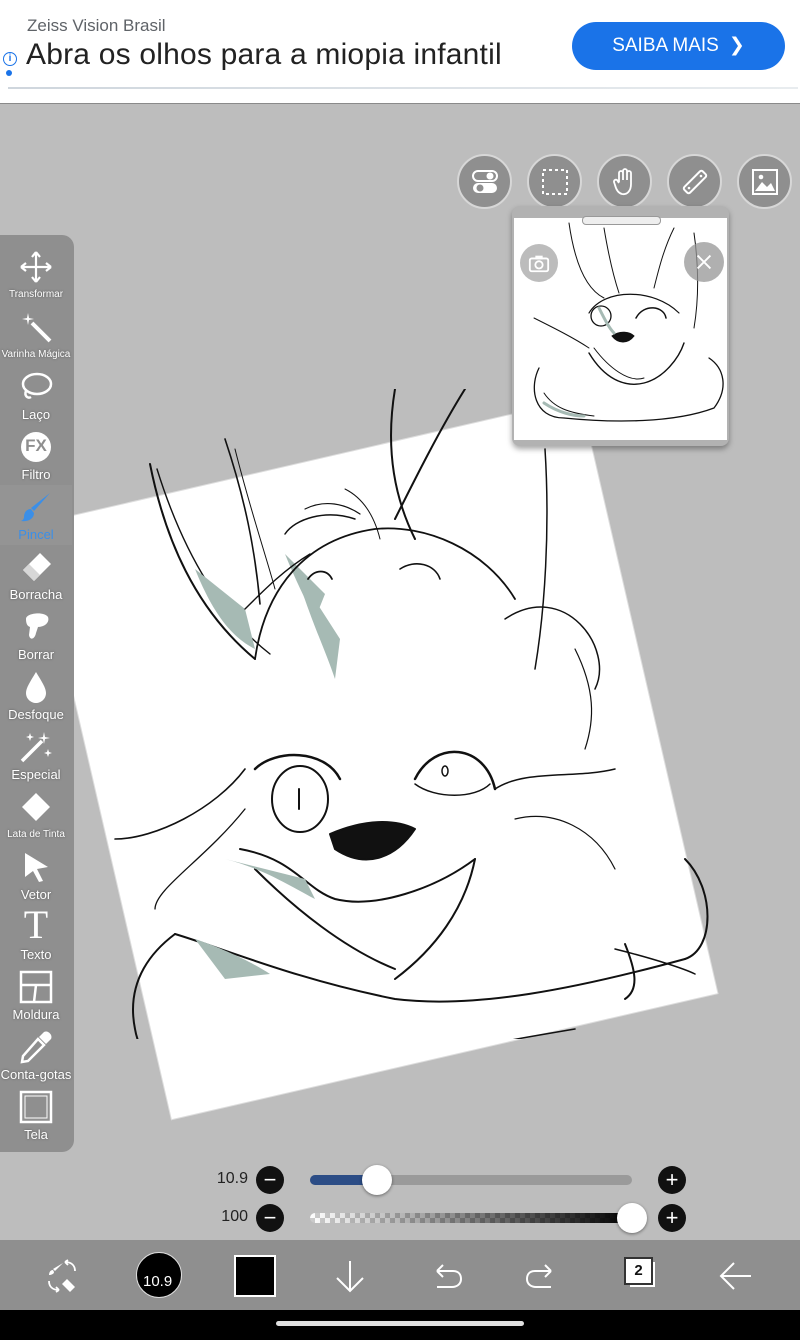 This screenshot has width=800, height=1340. What do you see at coordinates (158, 1281) in the screenshot?
I see `brush-size-indicator-value: 10.9` at bounding box center [158, 1281].